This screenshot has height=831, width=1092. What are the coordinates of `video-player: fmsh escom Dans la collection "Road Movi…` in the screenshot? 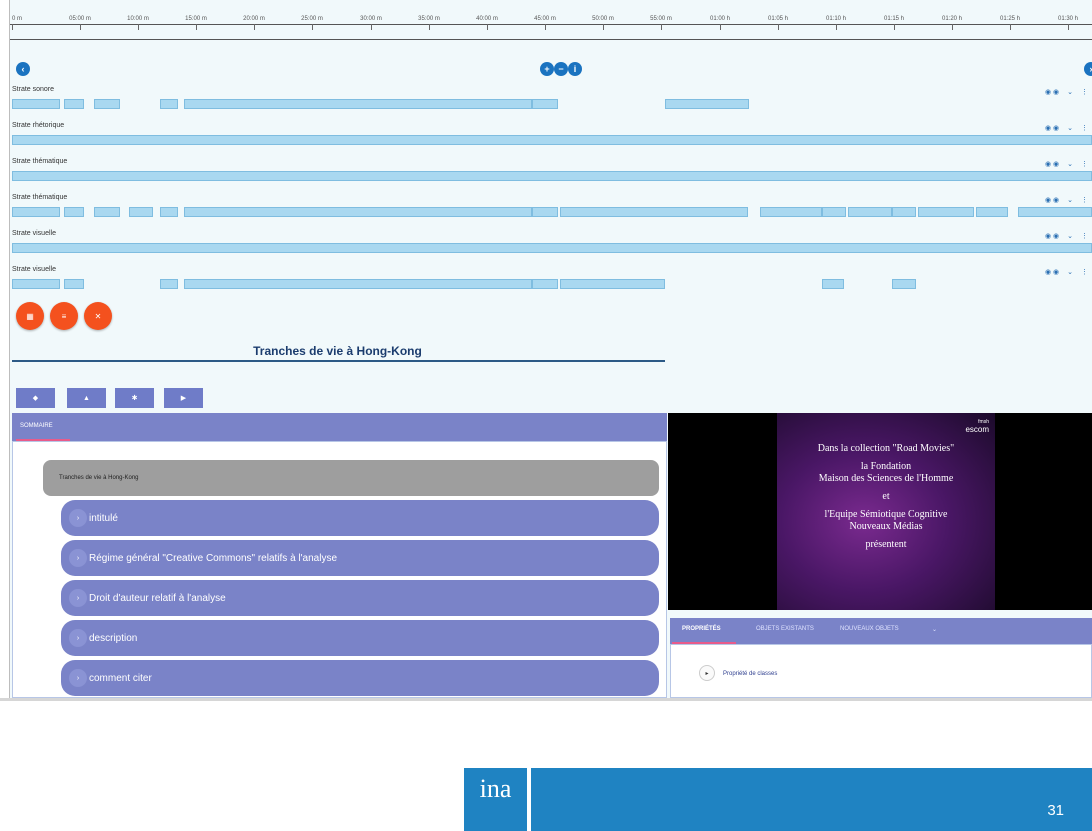 It's located at (880, 511).